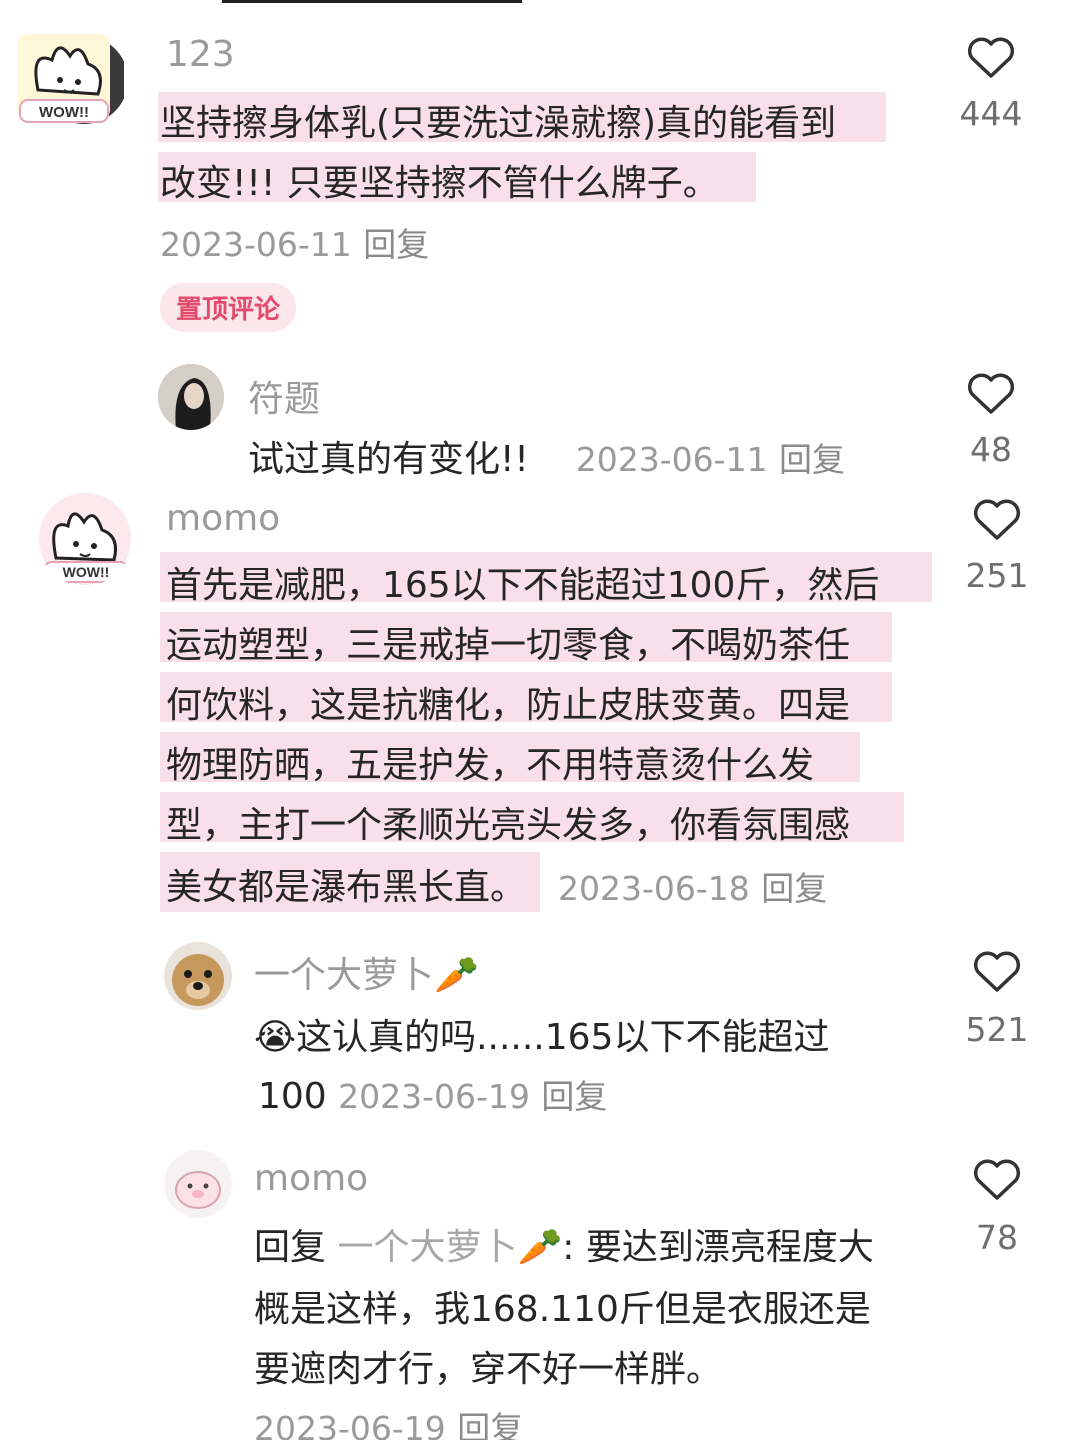 The image size is (1080, 1440). I want to click on portrait-photo, so click(191, 397).